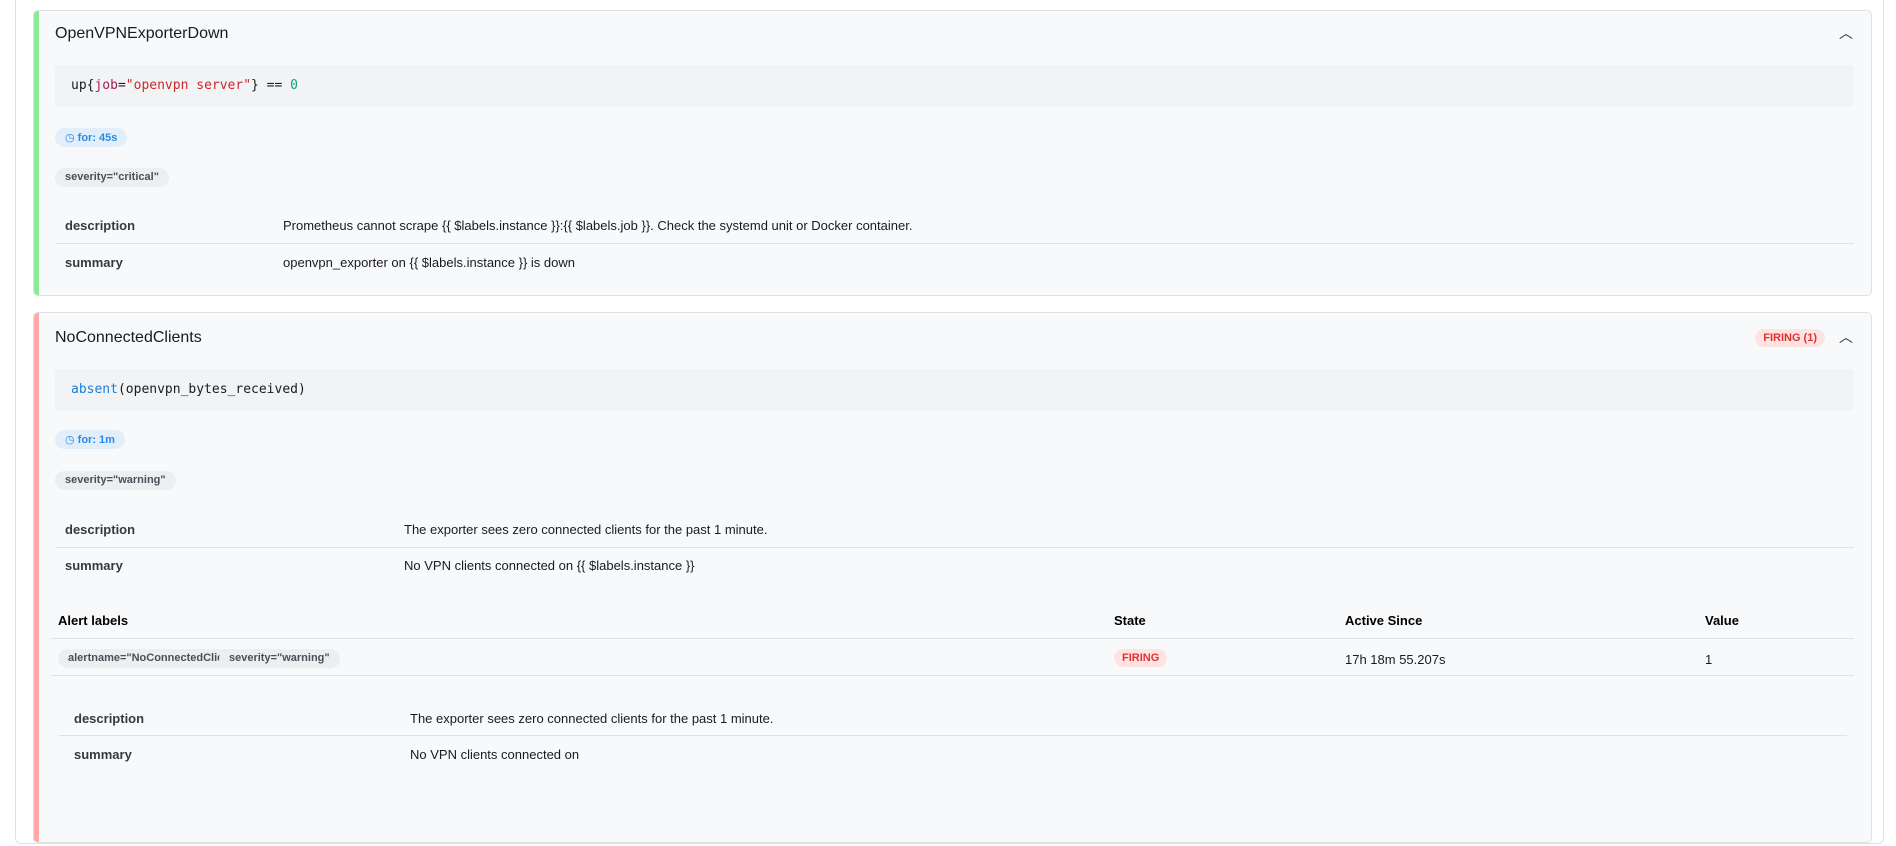  Describe the element at coordinates (79, 85) in the screenshot. I see `expr-fn: up` at that location.